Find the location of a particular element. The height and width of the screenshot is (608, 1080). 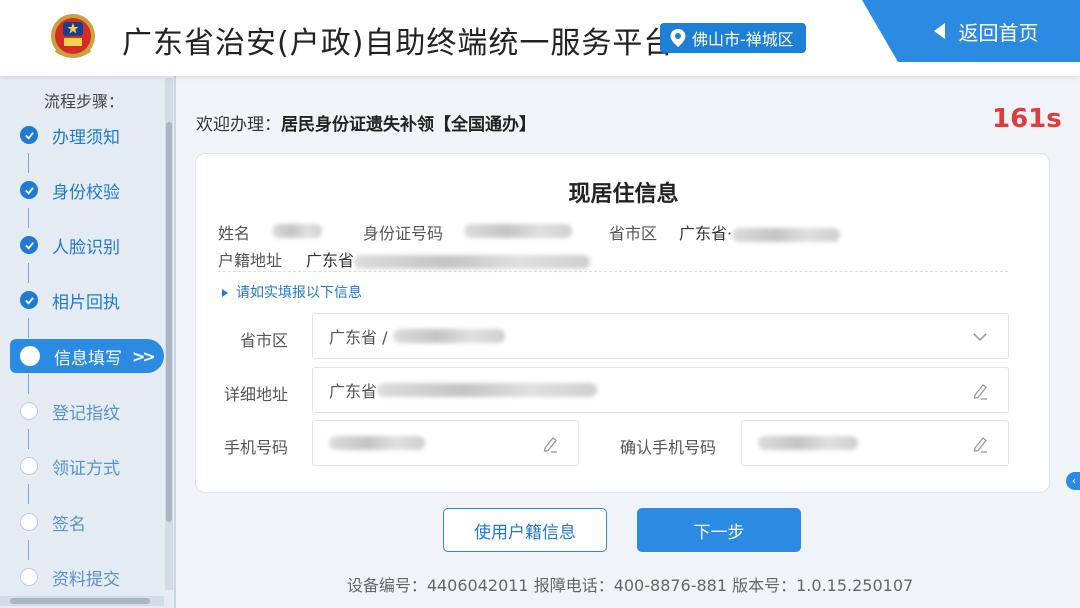

step-collection-method: 领证方式 is located at coordinates (90, 466).